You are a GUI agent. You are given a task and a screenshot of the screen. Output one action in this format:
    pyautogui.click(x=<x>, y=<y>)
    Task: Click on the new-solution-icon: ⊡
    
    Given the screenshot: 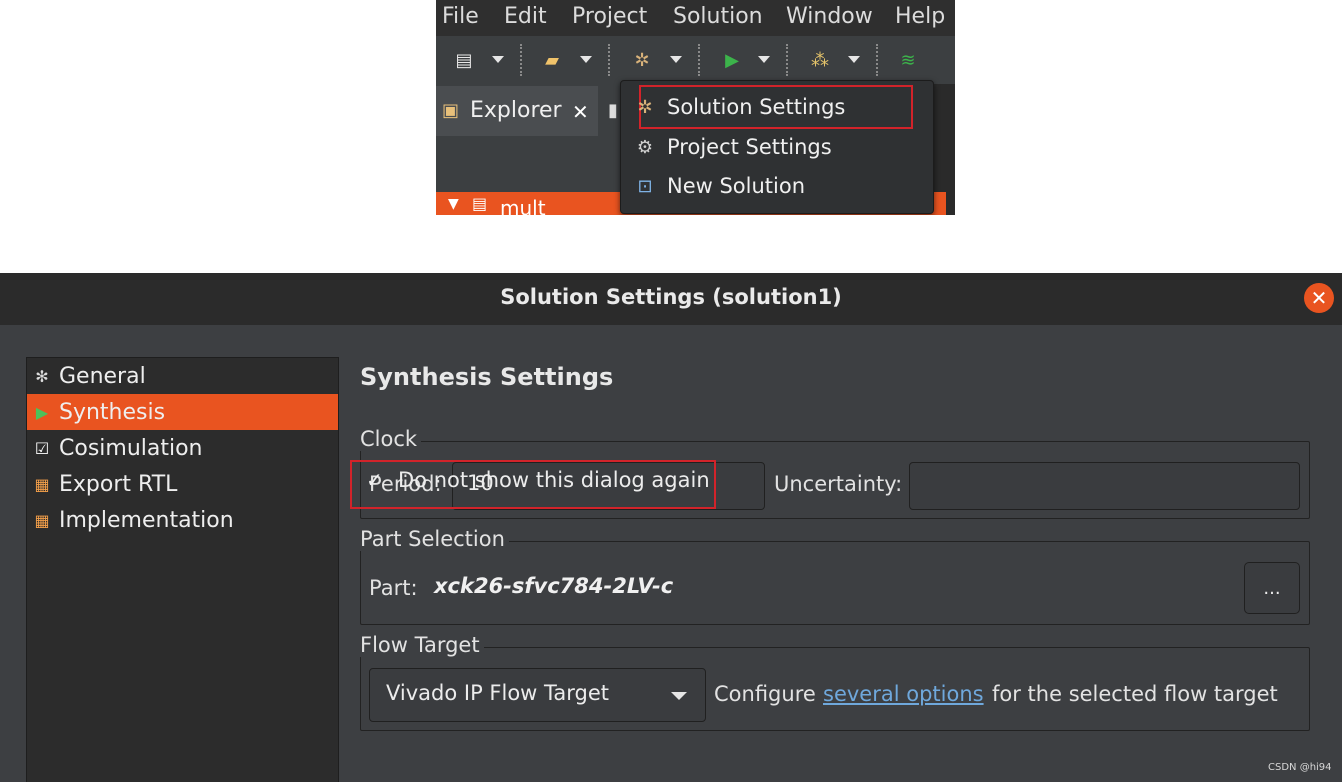 What is the action you would take?
    pyautogui.click(x=645, y=186)
    